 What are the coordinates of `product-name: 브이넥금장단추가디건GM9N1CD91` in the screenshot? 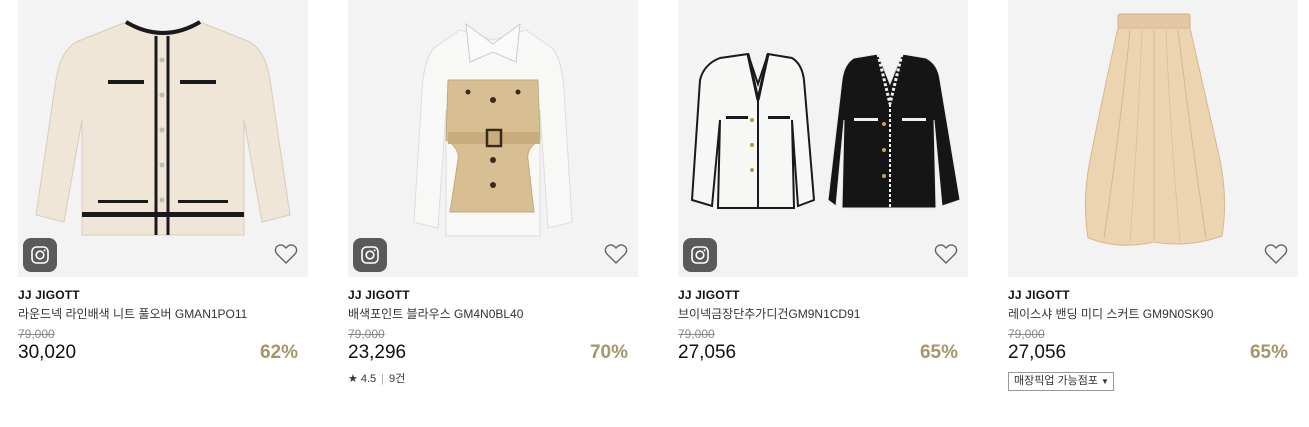 It's located at (823, 314).